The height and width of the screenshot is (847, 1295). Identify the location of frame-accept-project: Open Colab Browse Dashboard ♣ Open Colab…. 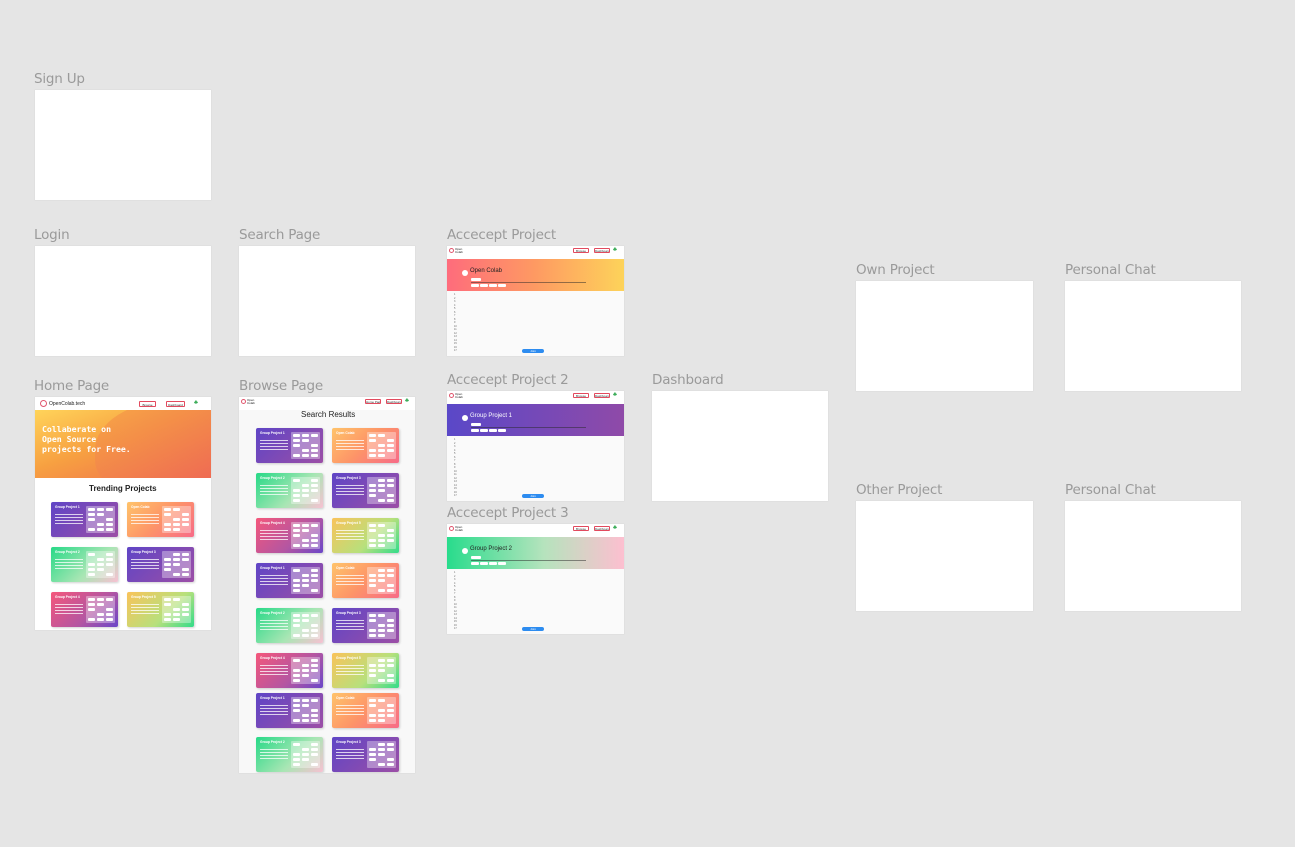
(535, 301).